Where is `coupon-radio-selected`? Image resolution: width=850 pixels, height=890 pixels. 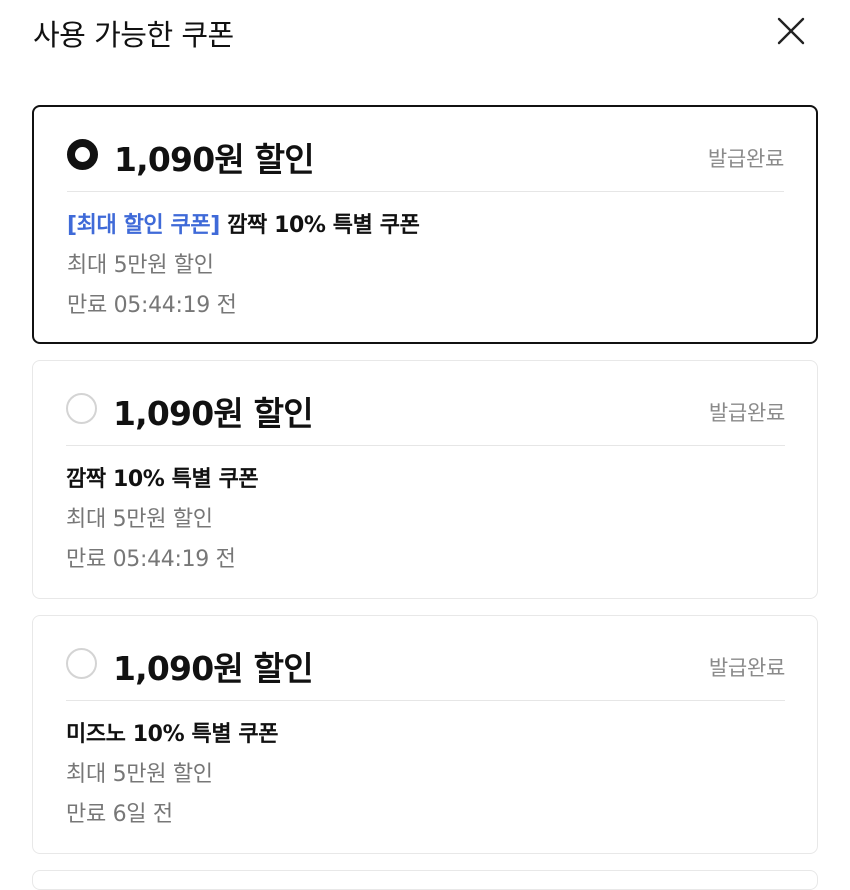 coupon-radio-selected is located at coordinates (82, 154).